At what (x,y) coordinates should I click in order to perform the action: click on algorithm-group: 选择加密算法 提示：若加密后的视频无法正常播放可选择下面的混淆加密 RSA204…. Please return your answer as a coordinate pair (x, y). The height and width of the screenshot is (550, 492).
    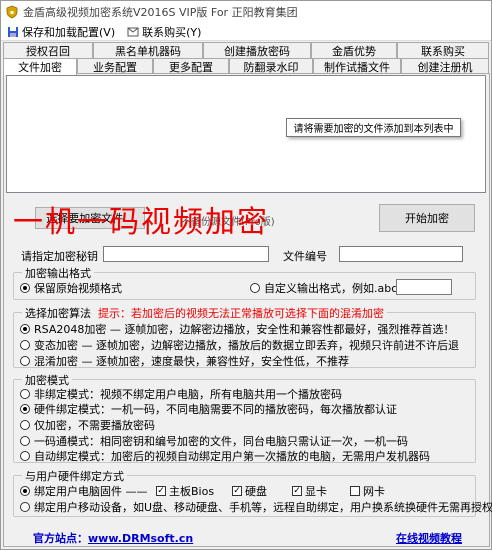
    Looking at the image, I should click on (244, 337).